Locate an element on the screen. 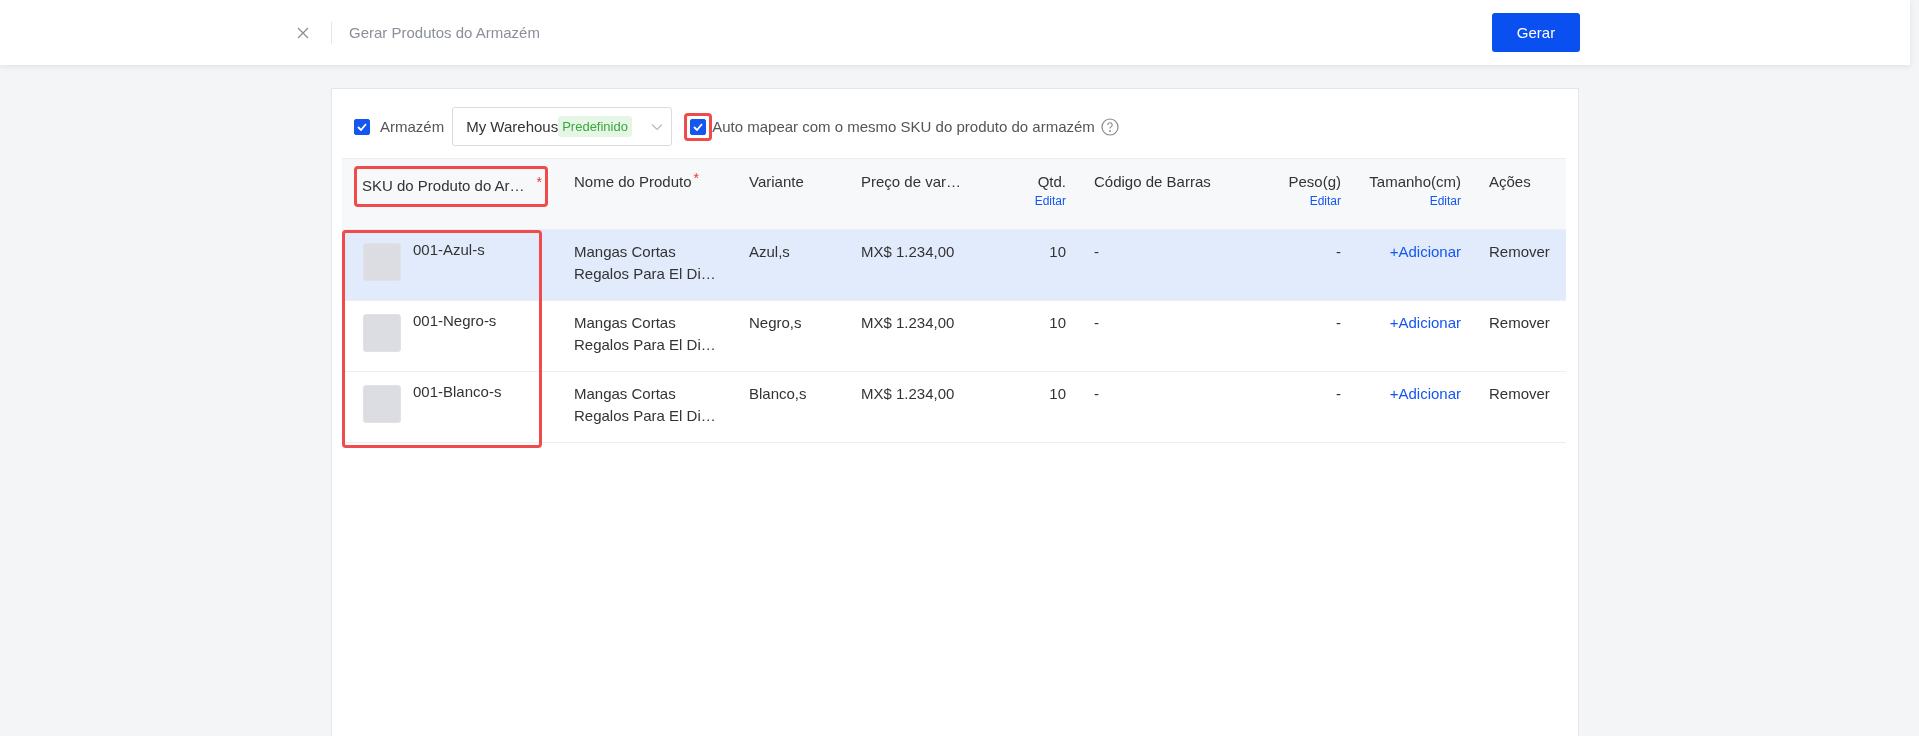 The height and width of the screenshot is (736, 1919). variant-text: Blanco,s is located at coordinates (778, 393).